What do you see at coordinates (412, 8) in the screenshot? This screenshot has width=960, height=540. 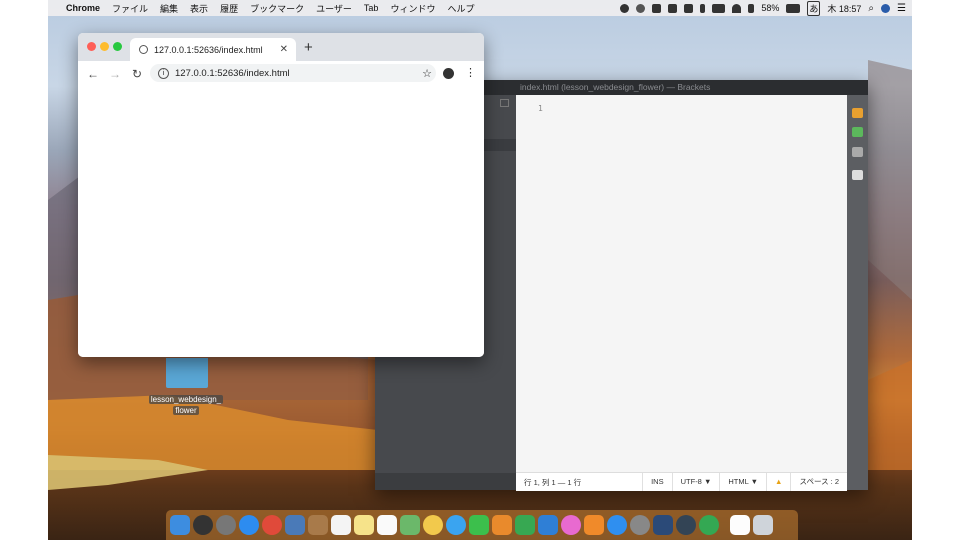 I see `menu-window: ウィンドウ` at bounding box center [412, 8].